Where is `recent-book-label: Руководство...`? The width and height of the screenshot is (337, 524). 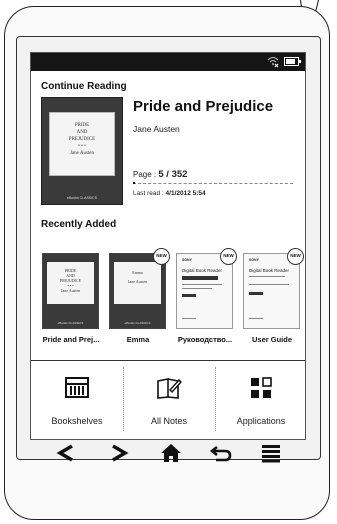 recent-book-label: Руководство... is located at coordinates (205, 339).